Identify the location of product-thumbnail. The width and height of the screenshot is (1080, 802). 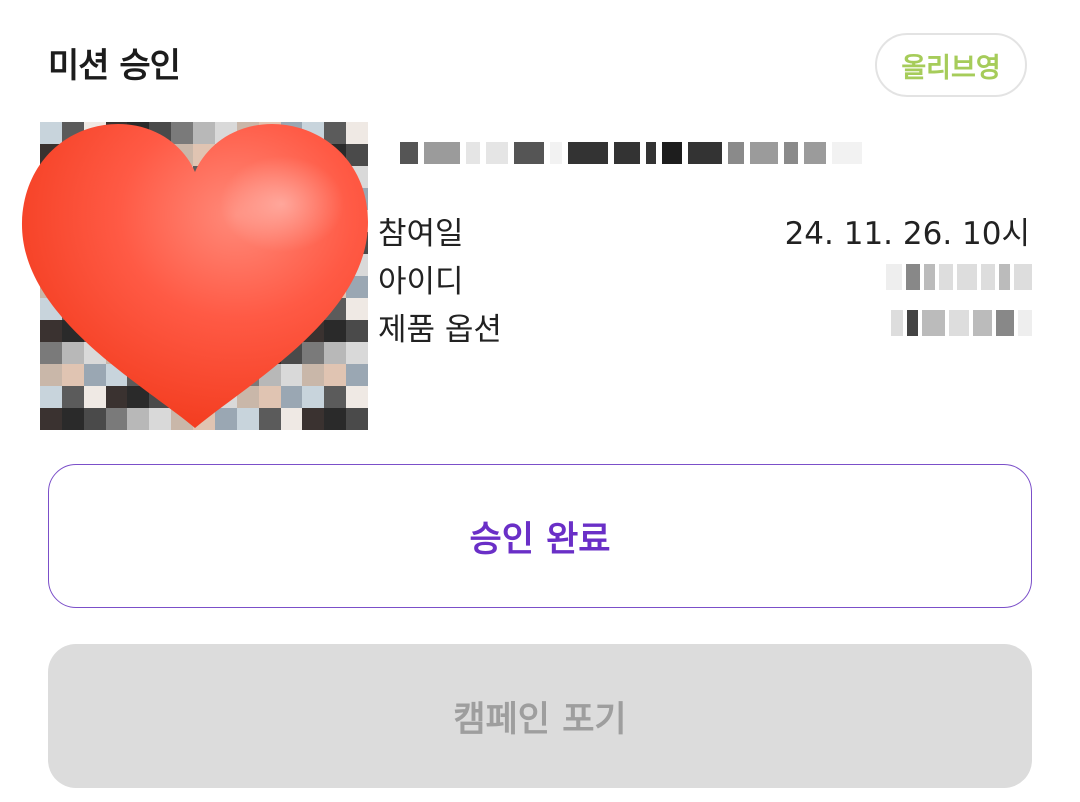
(195, 276).